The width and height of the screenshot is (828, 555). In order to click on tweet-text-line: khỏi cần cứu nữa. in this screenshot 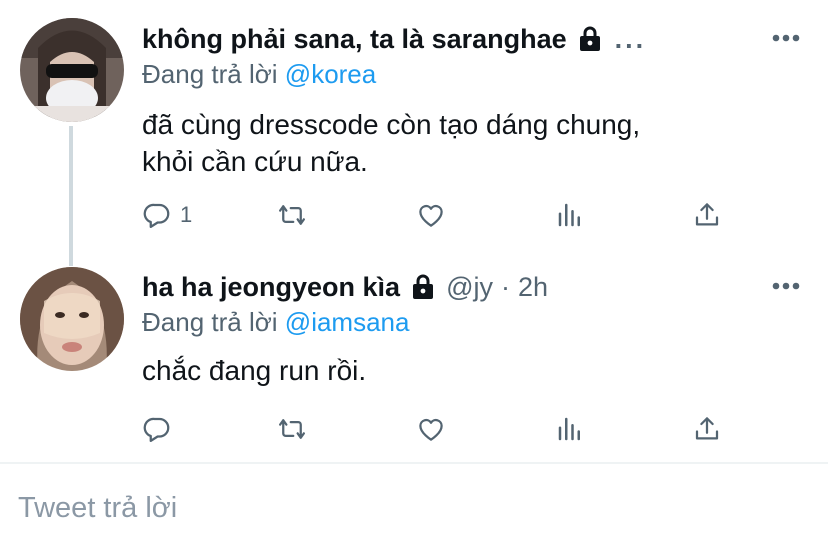, I will do `click(255, 161)`.